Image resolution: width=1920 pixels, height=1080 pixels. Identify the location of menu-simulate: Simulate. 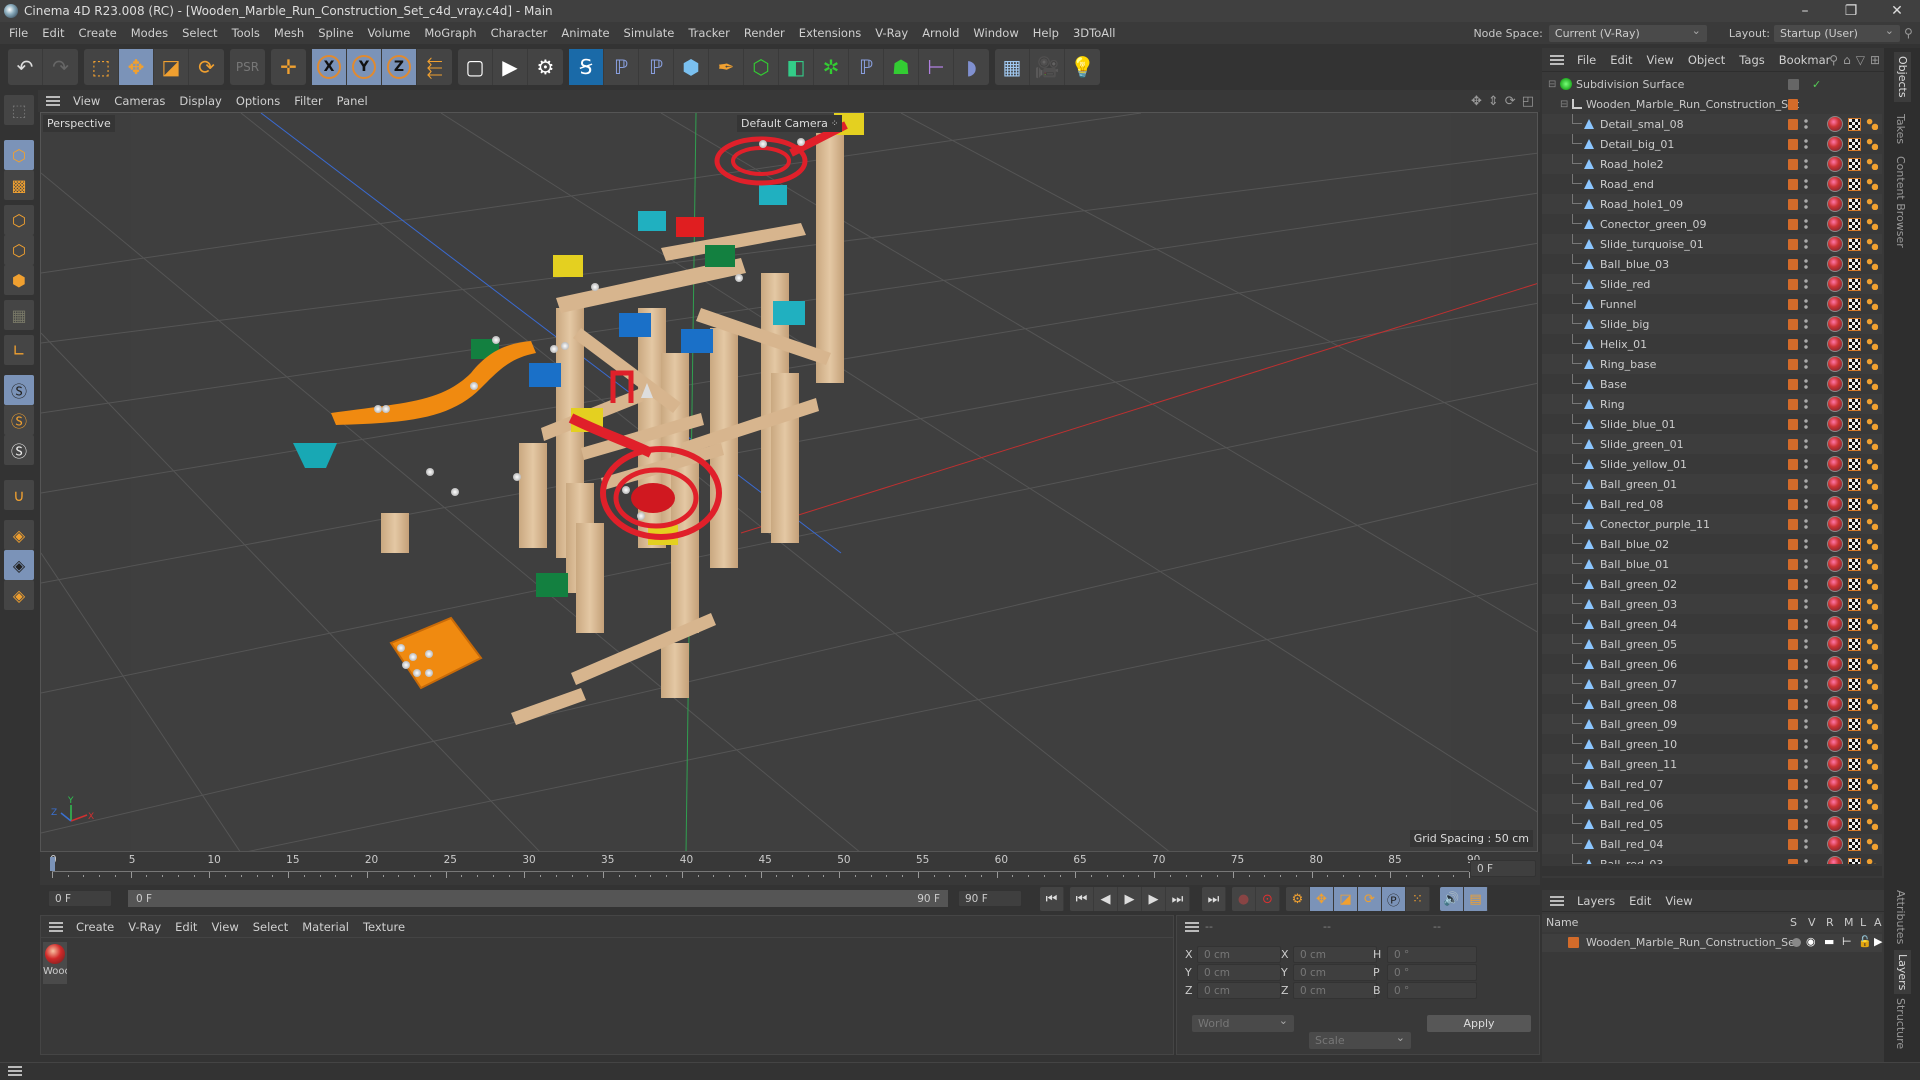
(649, 33).